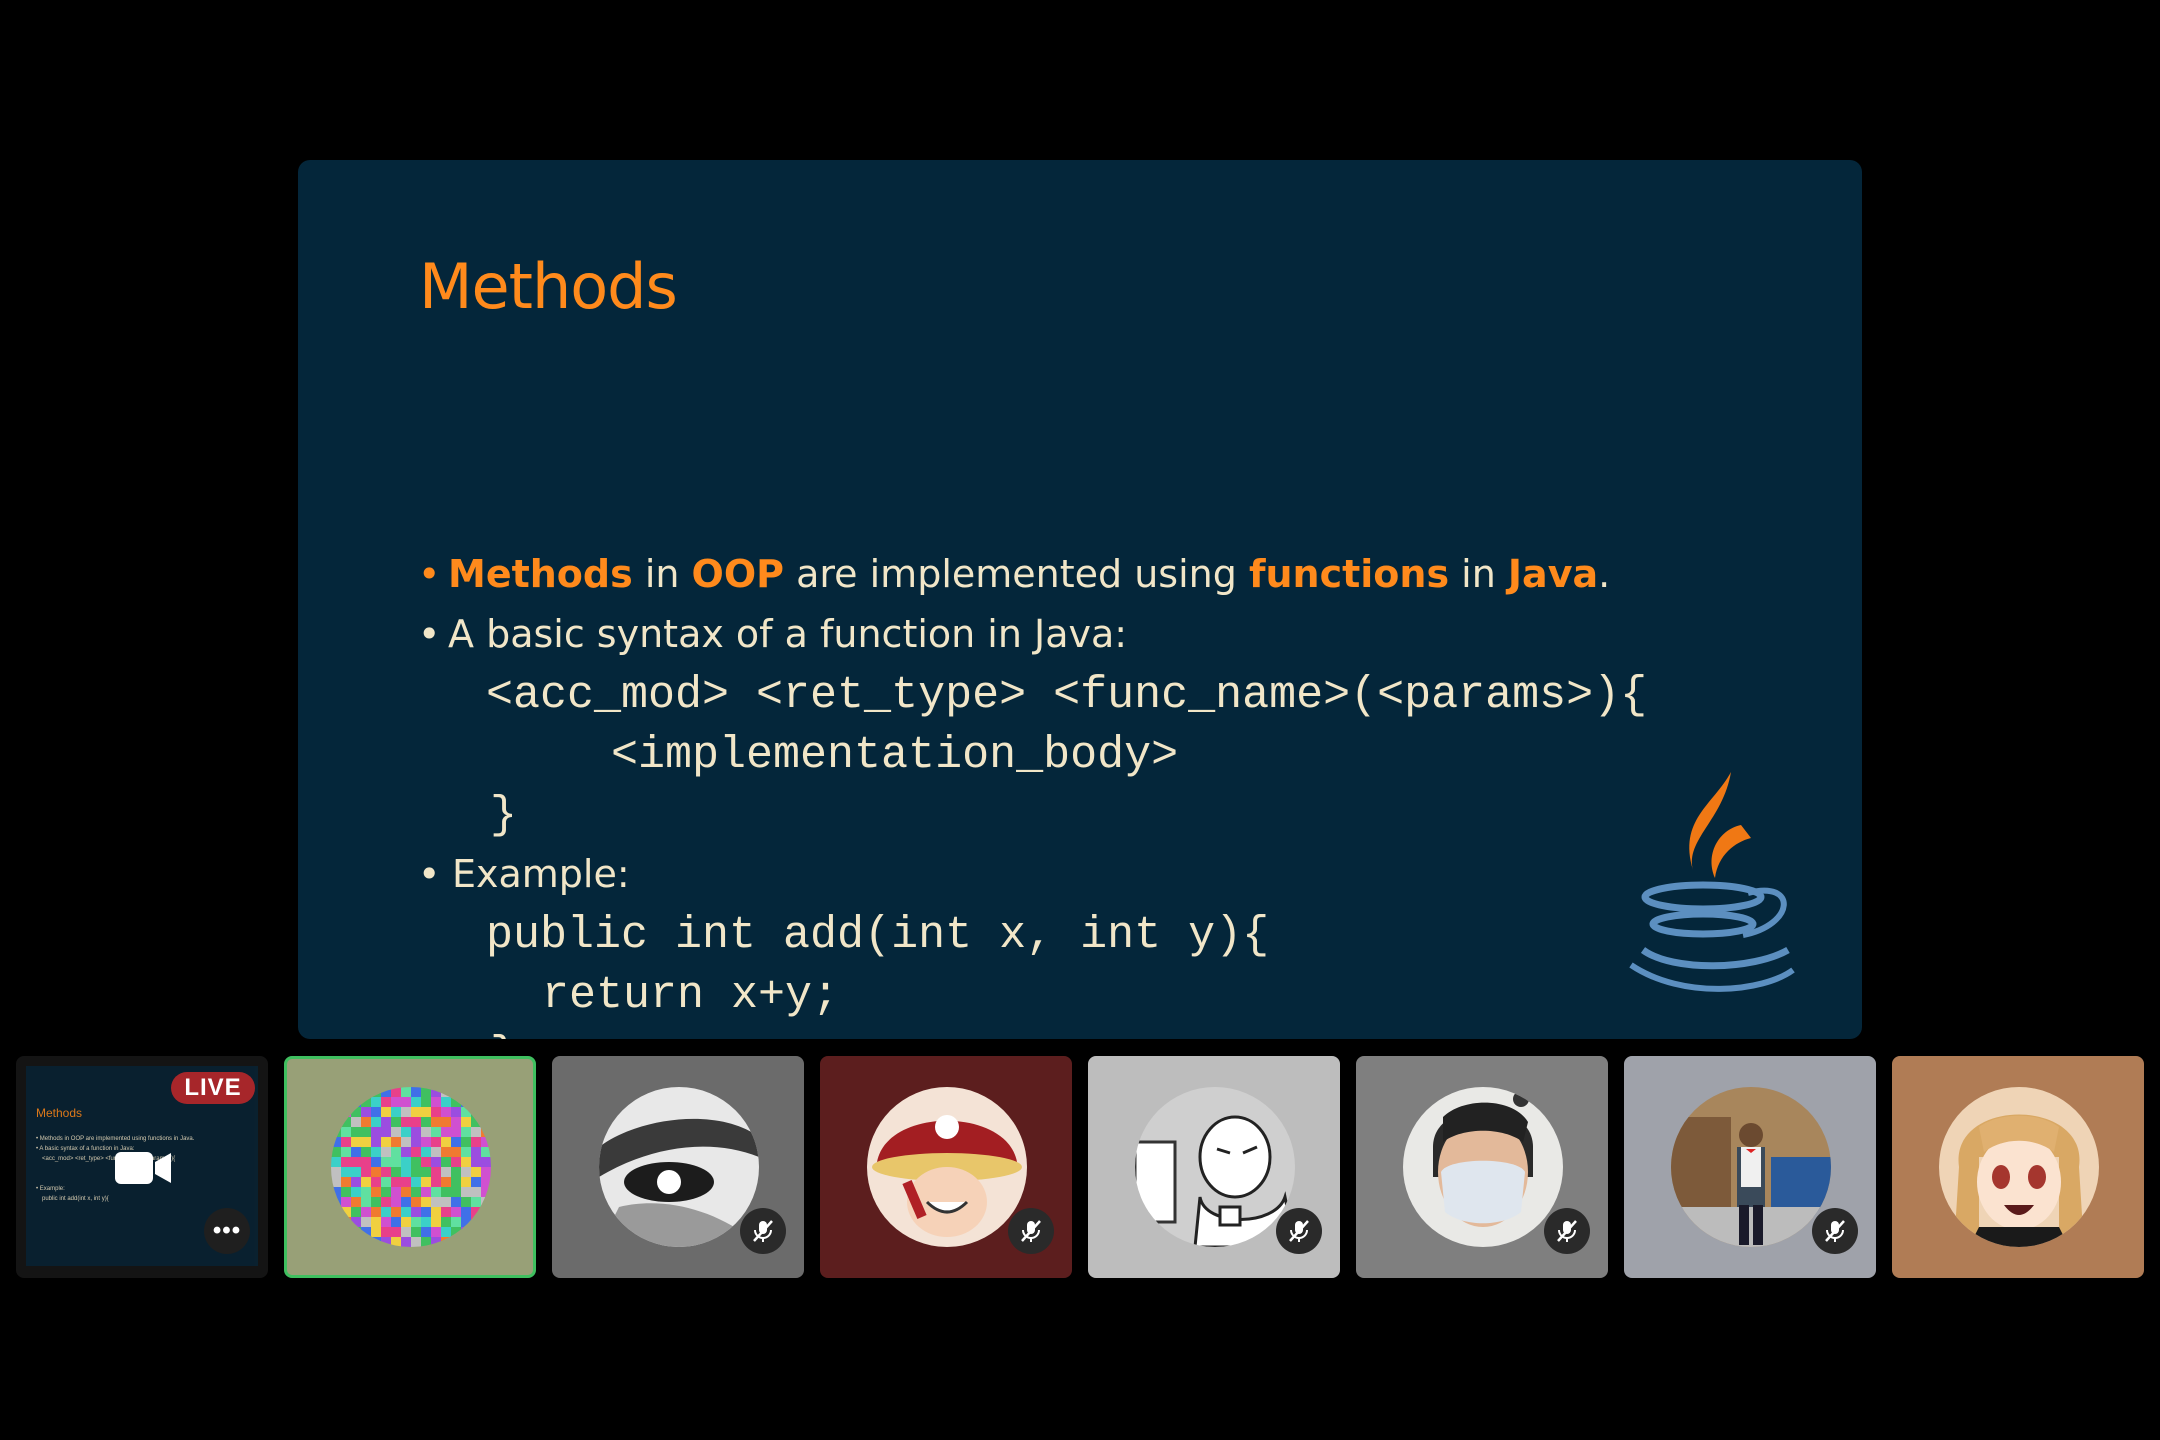  What do you see at coordinates (548, 286) in the screenshot?
I see `slide-title: Methods` at bounding box center [548, 286].